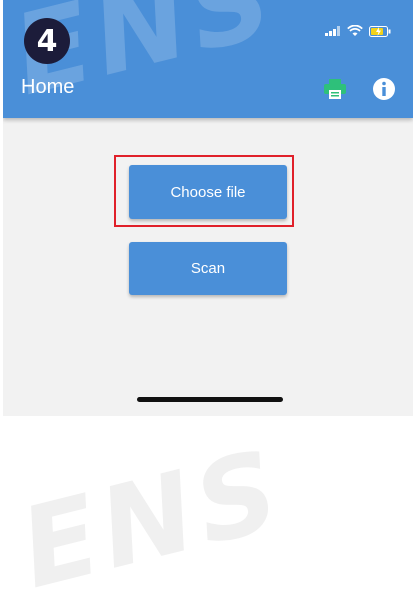  I want to click on page-title: Home, so click(48, 87).